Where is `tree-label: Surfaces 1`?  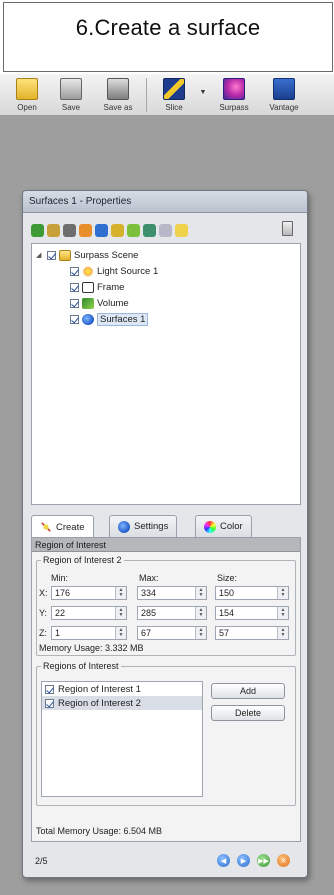
tree-label: Surfaces 1 is located at coordinates (123, 319).